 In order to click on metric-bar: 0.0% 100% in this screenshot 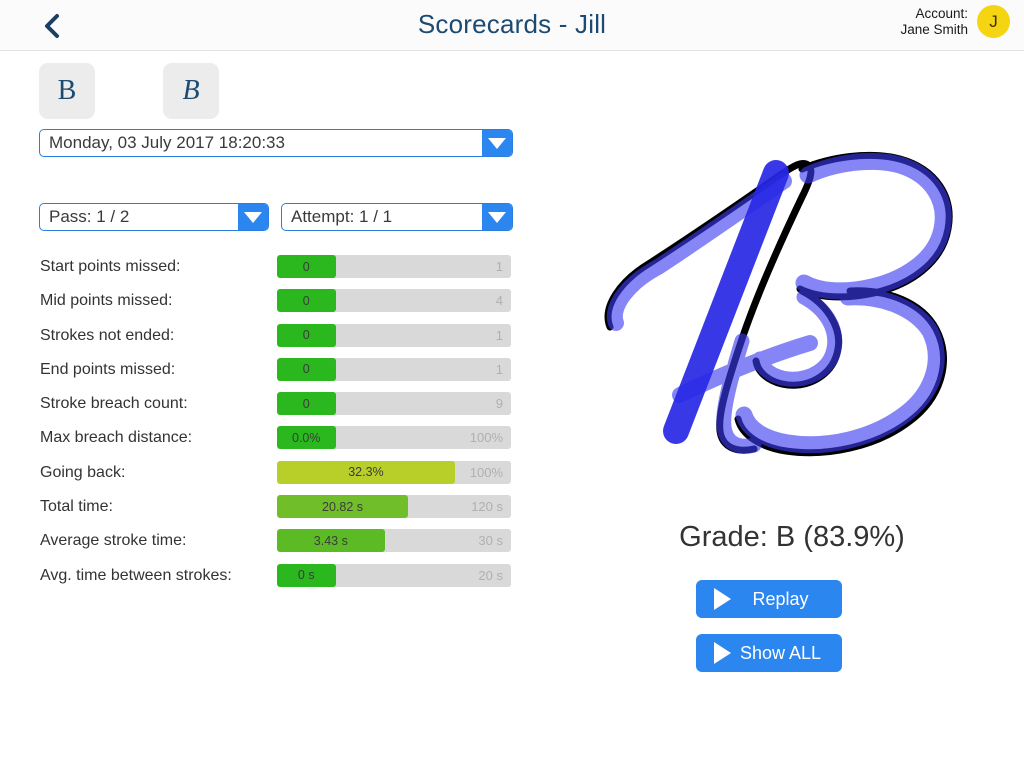, I will do `click(394, 438)`.